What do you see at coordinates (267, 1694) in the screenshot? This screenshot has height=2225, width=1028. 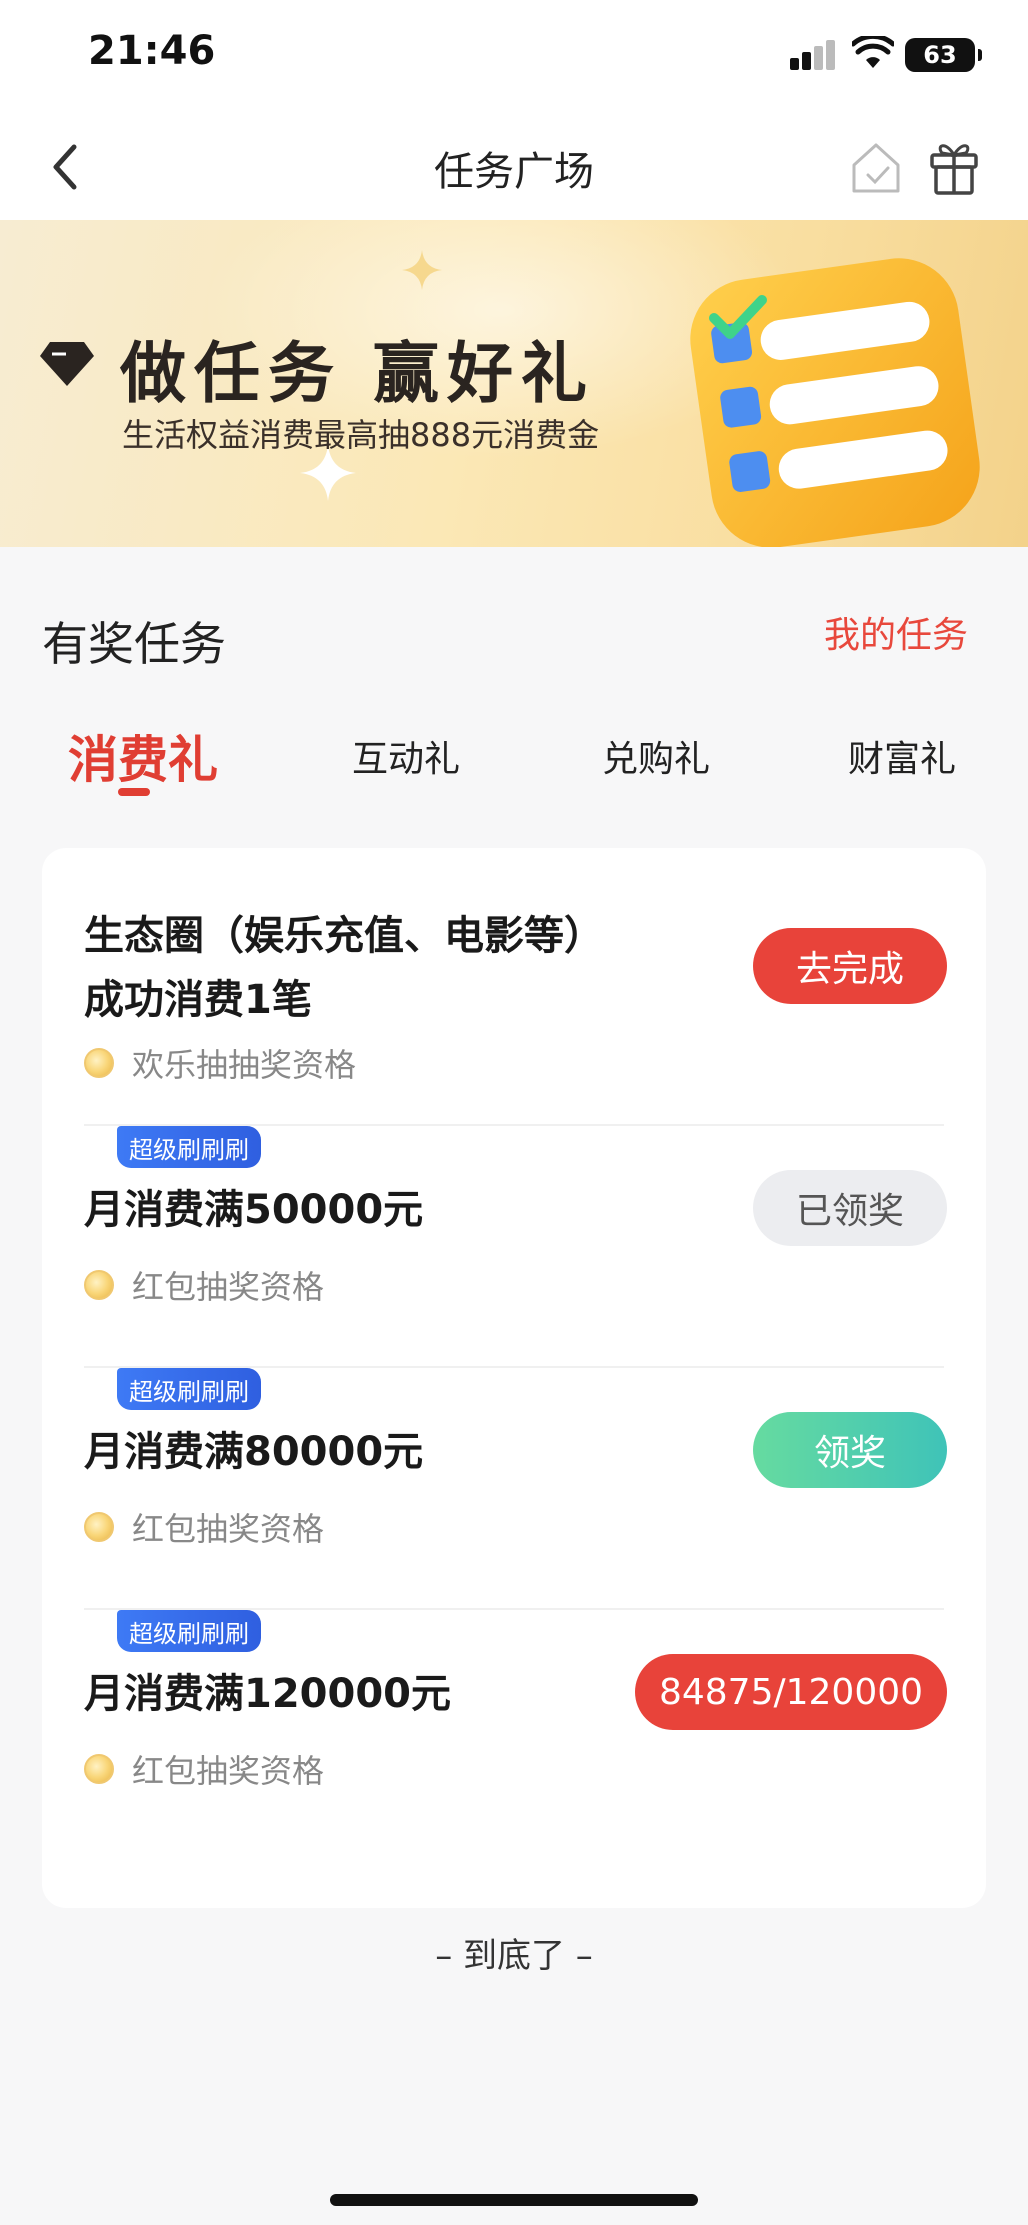 I see `task-title: 月消费满120000元` at bounding box center [267, 1694].